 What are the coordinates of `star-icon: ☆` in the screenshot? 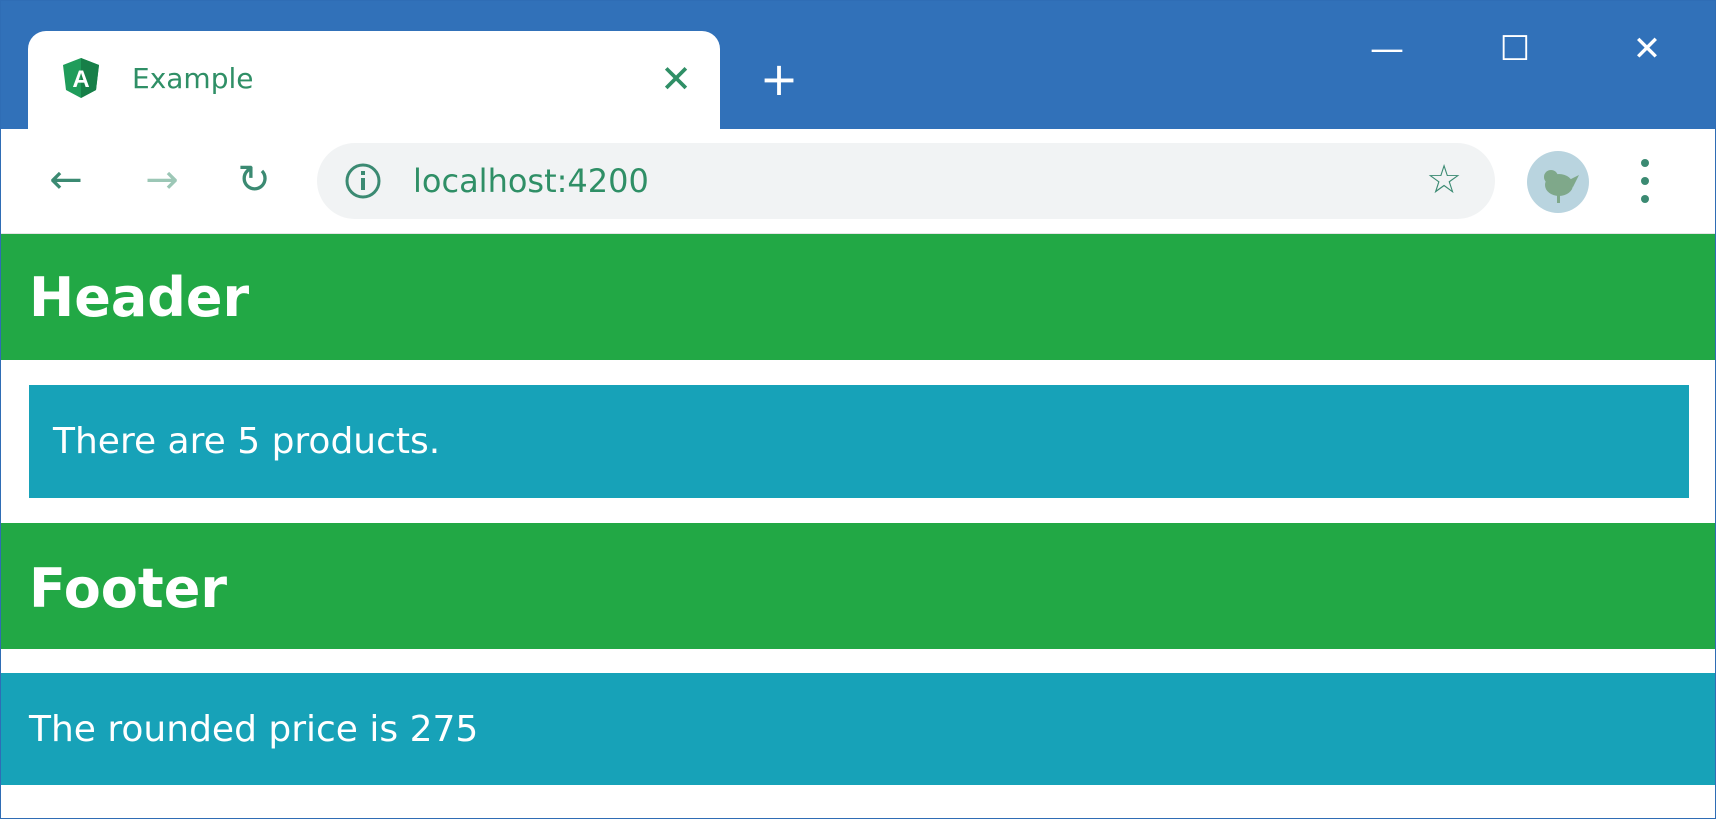 It's located at (1444, 180).